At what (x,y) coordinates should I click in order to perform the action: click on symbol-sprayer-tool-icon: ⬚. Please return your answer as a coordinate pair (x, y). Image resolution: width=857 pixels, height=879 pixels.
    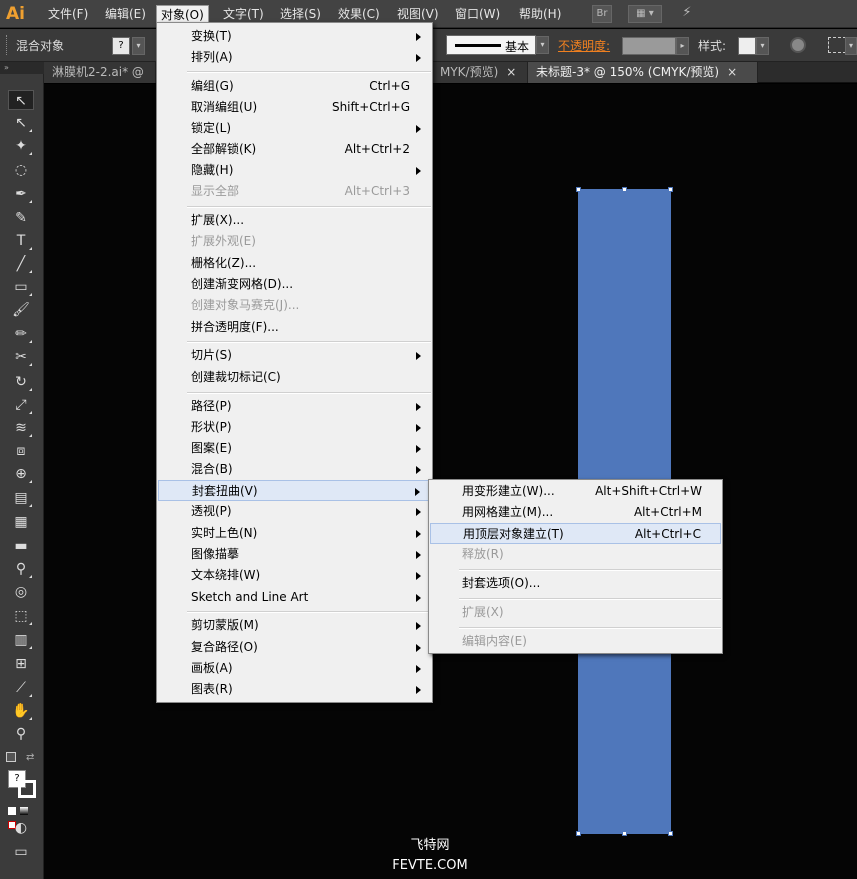
    Looking at the image, I should click on (21, 616).